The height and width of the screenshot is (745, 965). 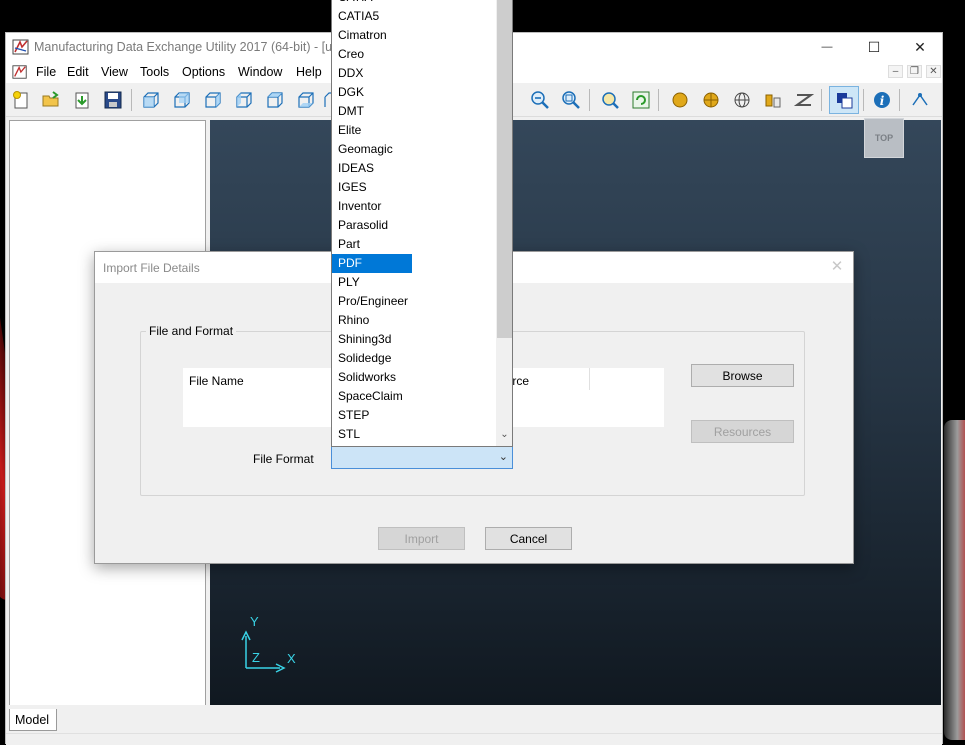 I want to click on dropdown-scrollbar: ⌄, so click(x=504, y=223).